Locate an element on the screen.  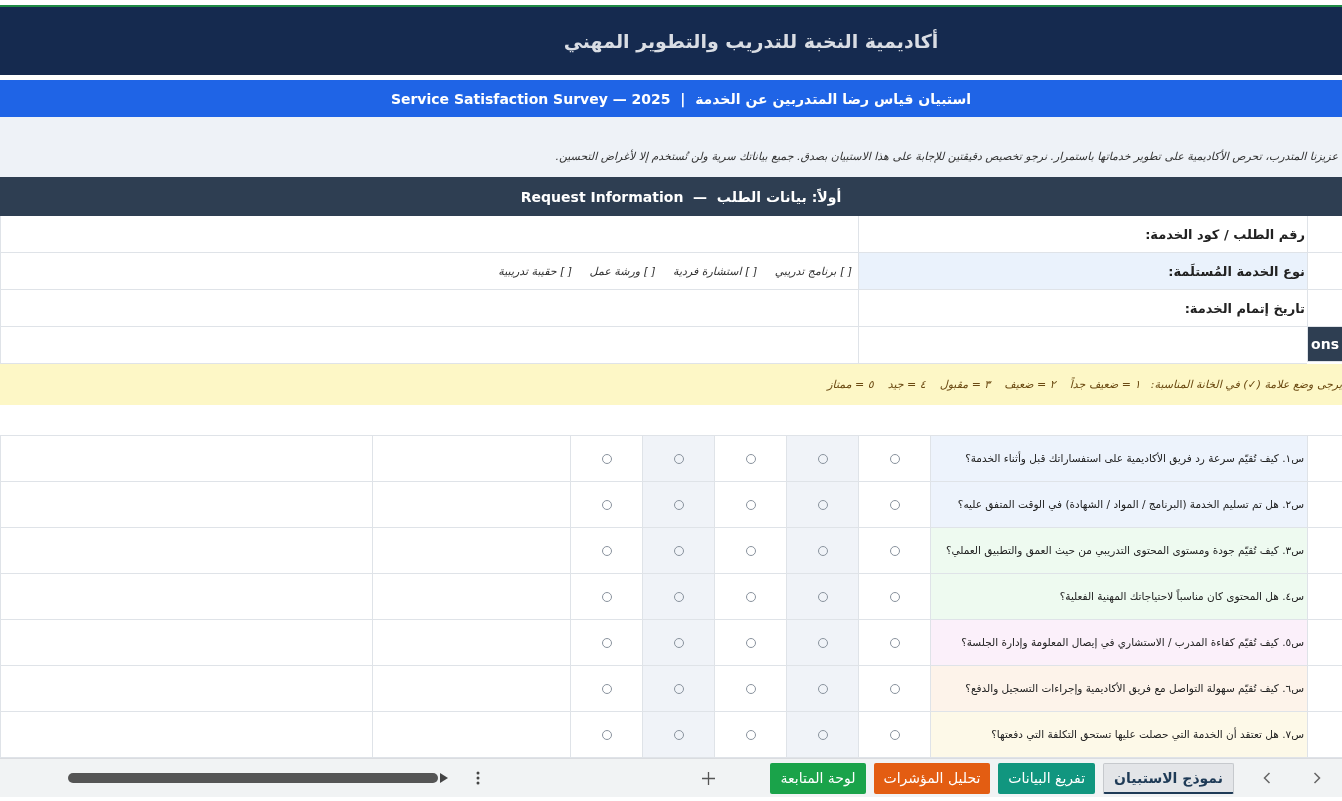
field-label: تاريخ إتمام الخدمة: is located at coordinates (1082, 308).